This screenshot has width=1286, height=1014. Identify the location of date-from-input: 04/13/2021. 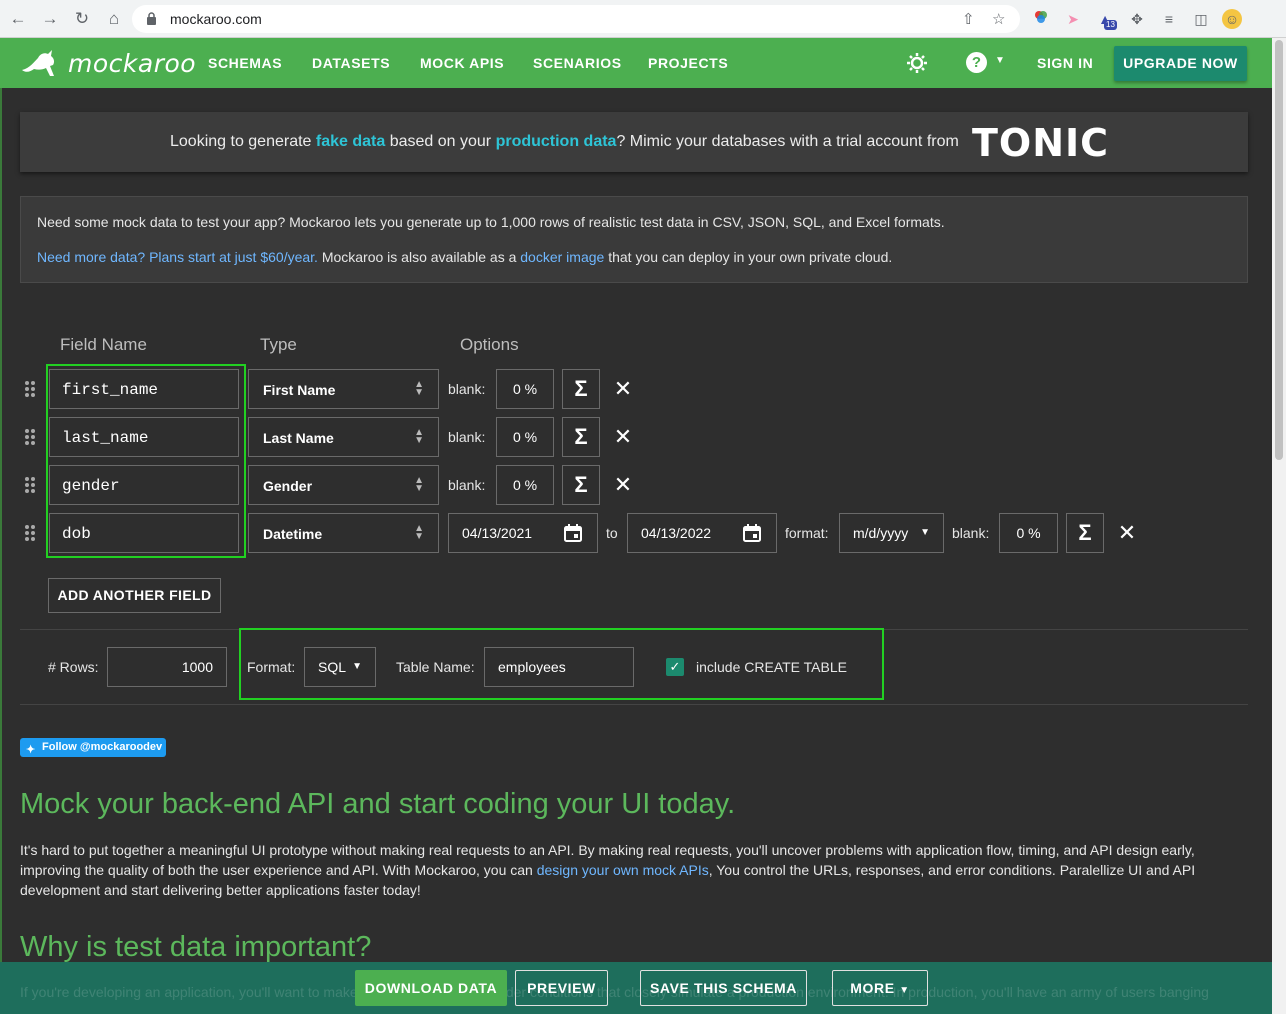
(523, 533).